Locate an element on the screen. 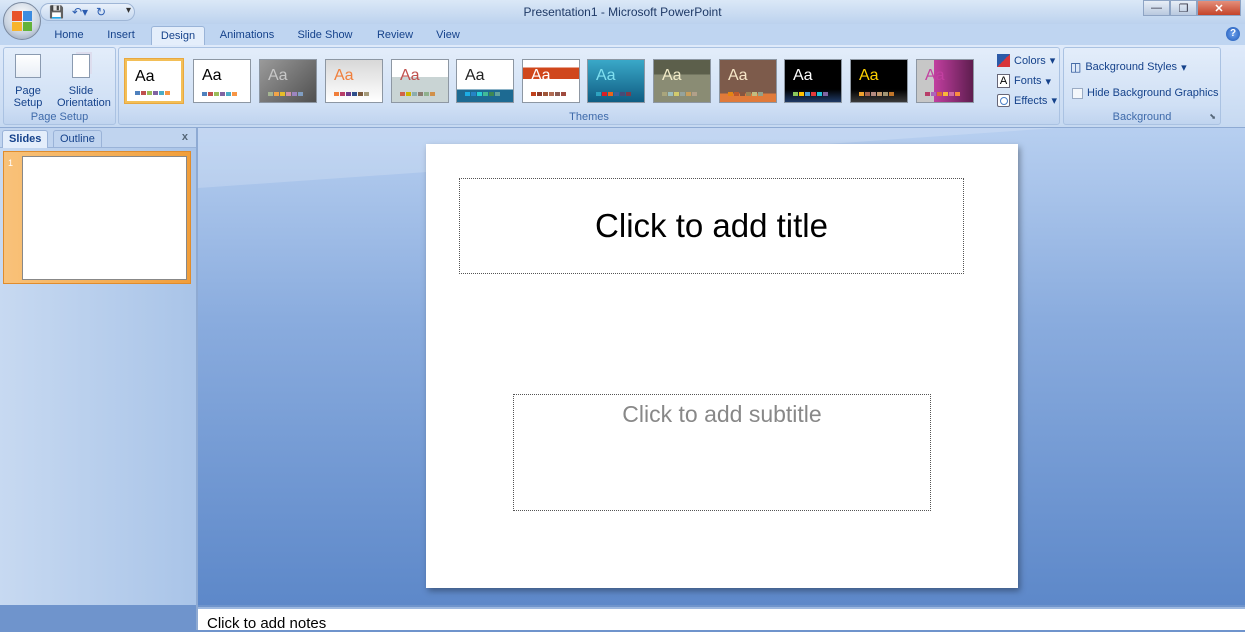 The height and width of the screenshot is (632, 1245). notes-placeholder: Click to add notes is located at coordinates (267, 623).